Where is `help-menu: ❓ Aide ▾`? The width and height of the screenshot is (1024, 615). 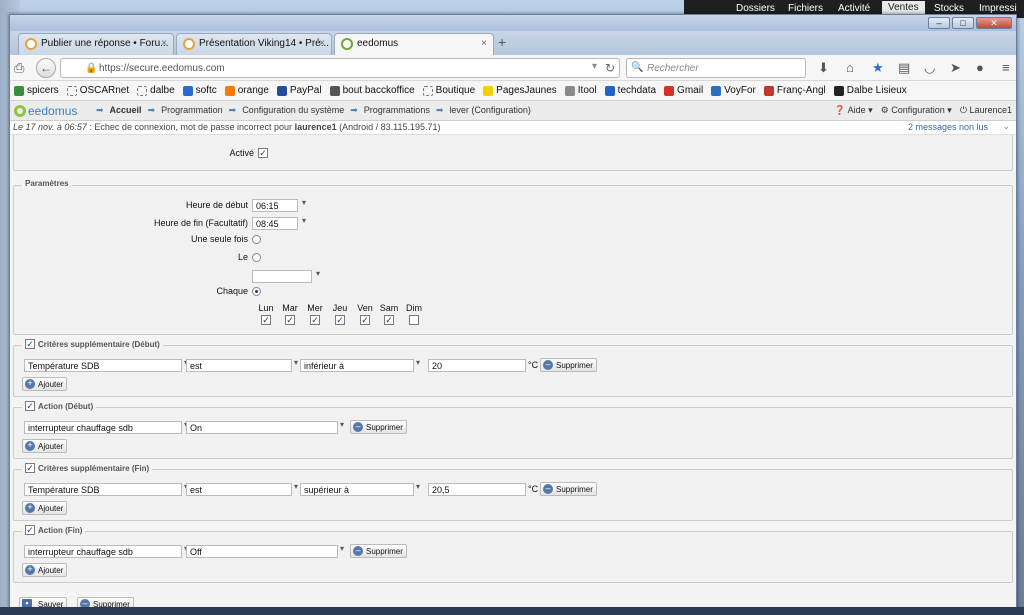 help-menu: ❓ Aide ▾ is located at coordinates (853, 110).